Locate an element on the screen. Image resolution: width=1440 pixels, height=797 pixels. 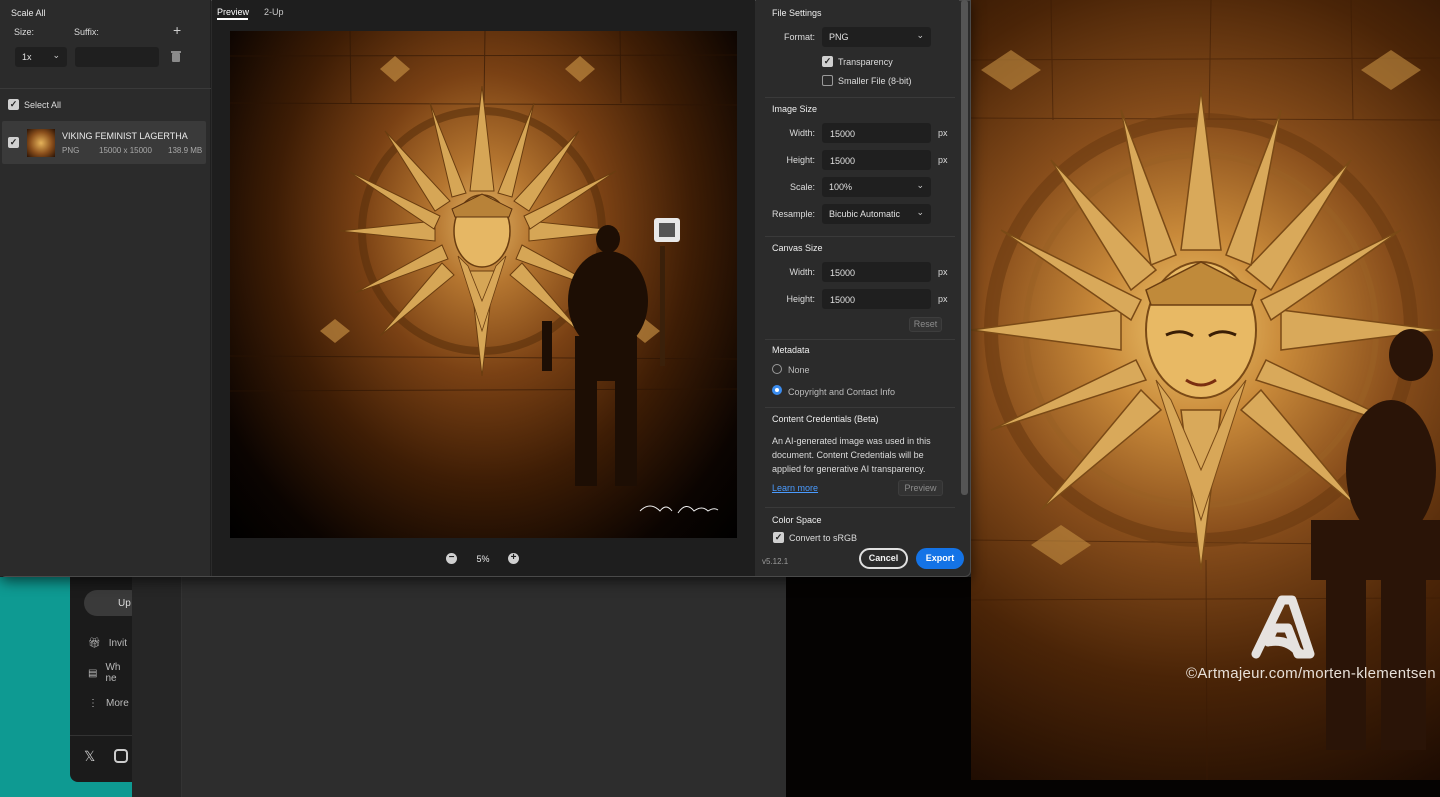
scale-all-title: Scale All is located at coordinates (28, 13).